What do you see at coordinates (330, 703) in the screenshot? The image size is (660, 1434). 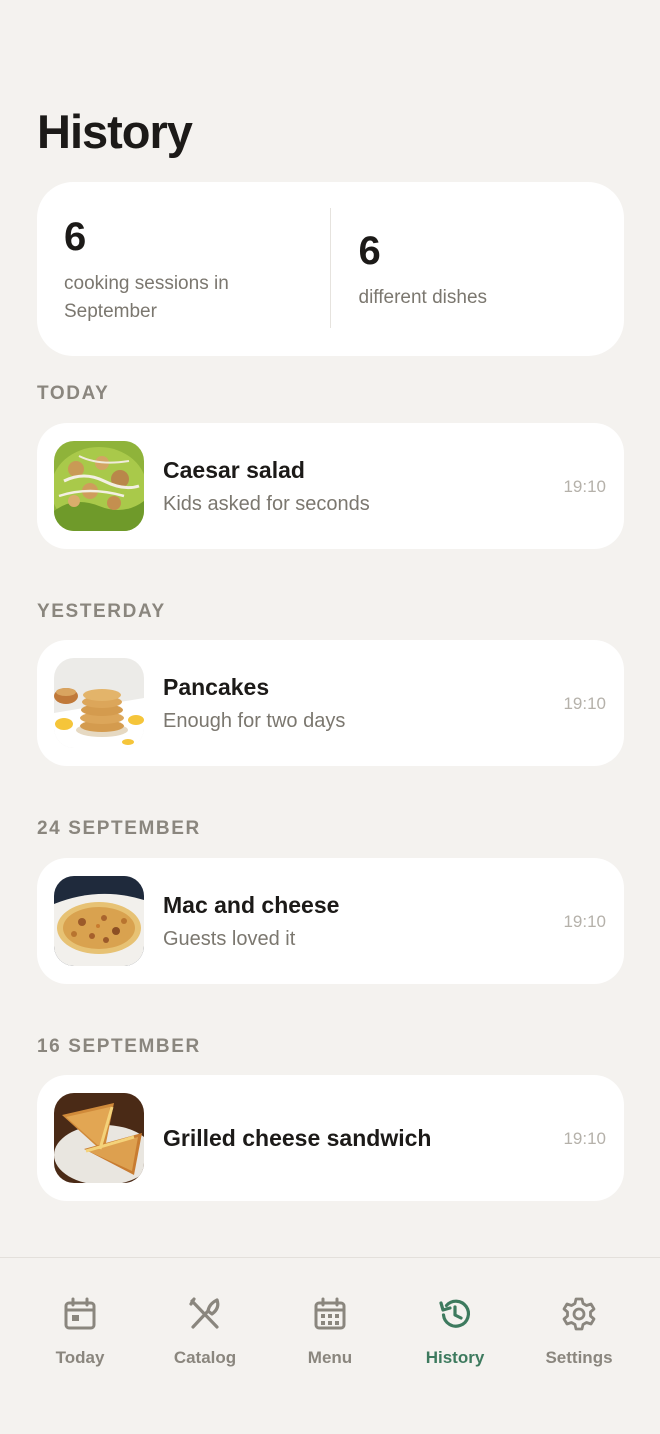 I see `history-entry-pancakes: Pancakes Enough for two days 19:10` at bounding box center [330, 703].